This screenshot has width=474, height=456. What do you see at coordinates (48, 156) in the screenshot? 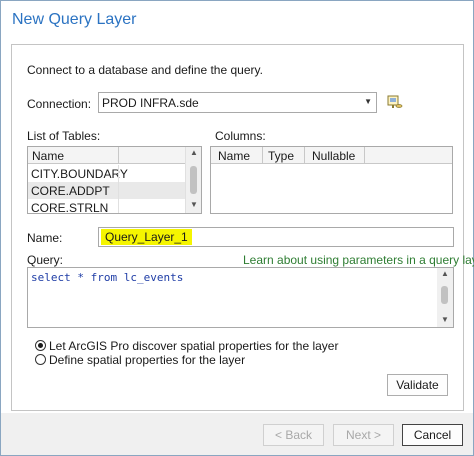
I see `tables-header-name: Name` at bounding box center [48, 156].